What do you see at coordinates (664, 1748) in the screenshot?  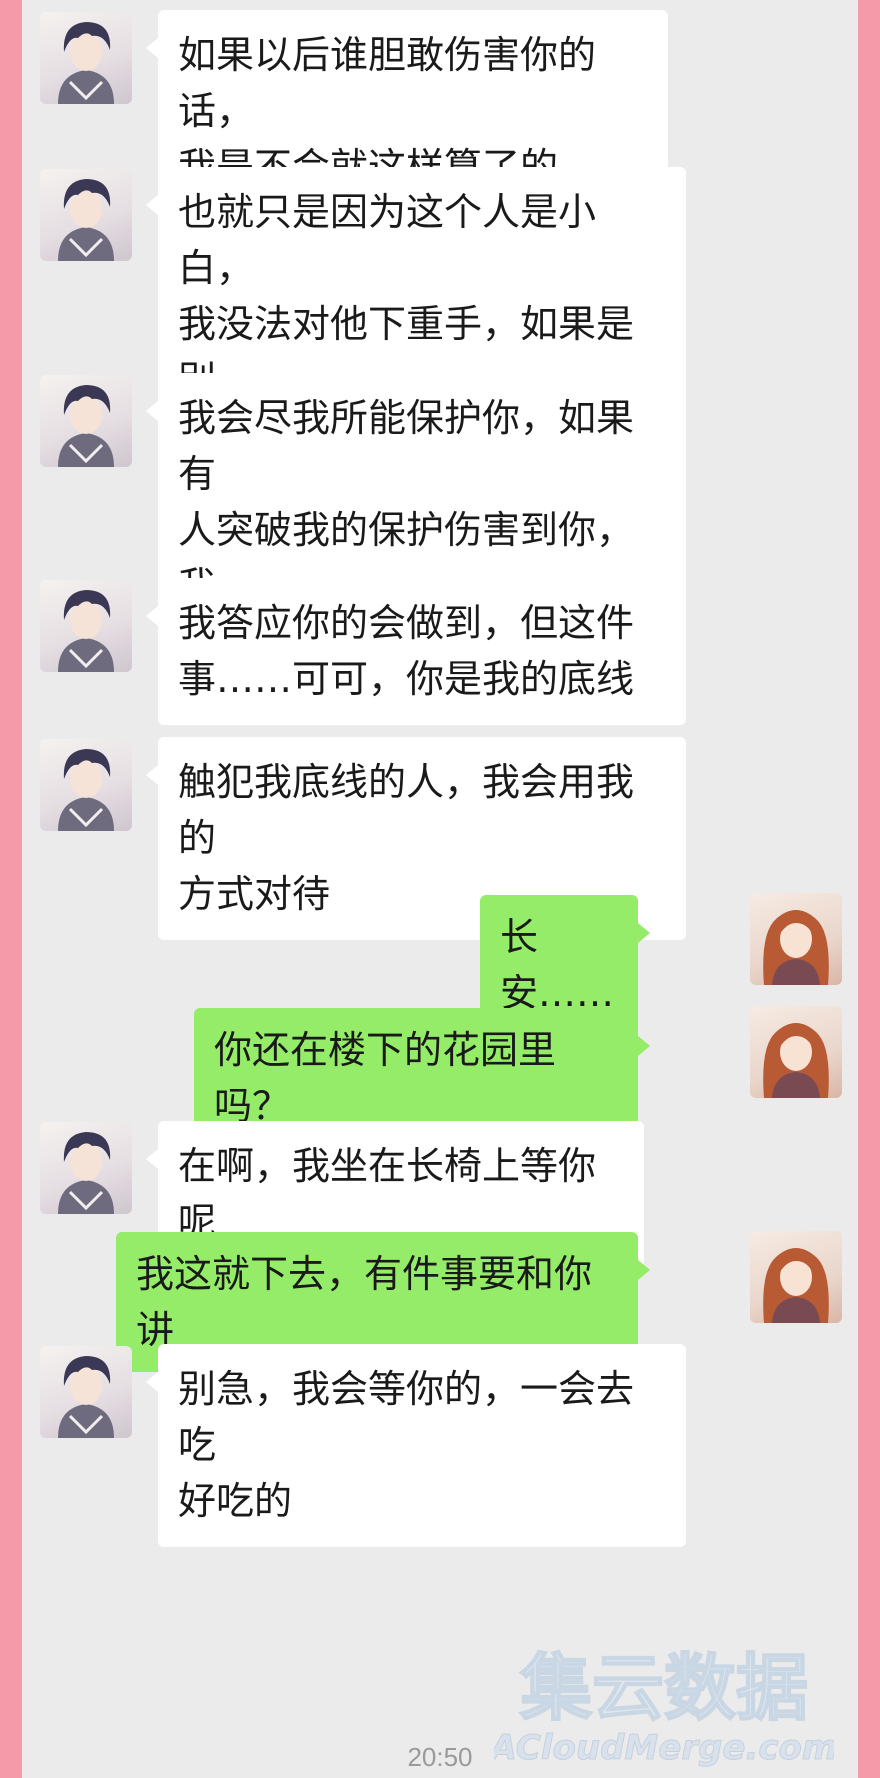 I see `watermark-url: ACloudMerge.com` at bounding box center [664, 1748].